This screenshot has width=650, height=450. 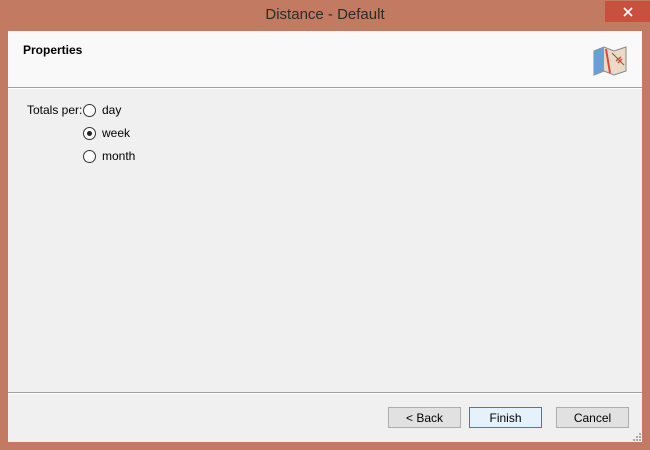 I want to click on radio-week-button, so click(x=89, y=133).